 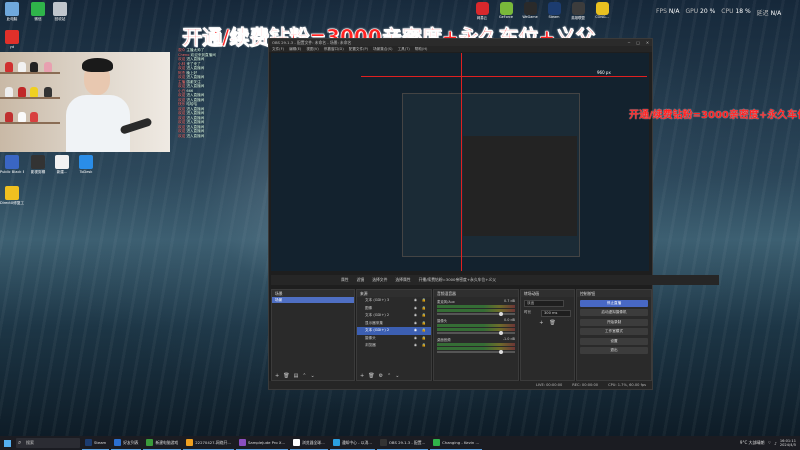 I want to click on volume-icon: ♪, so click(x=775, y=443).